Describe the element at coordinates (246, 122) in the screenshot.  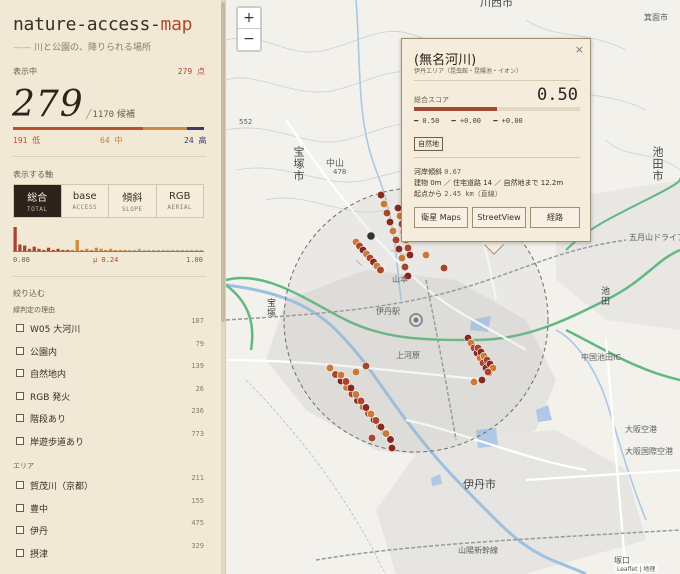
I see `elevation-552: 552` at that location.